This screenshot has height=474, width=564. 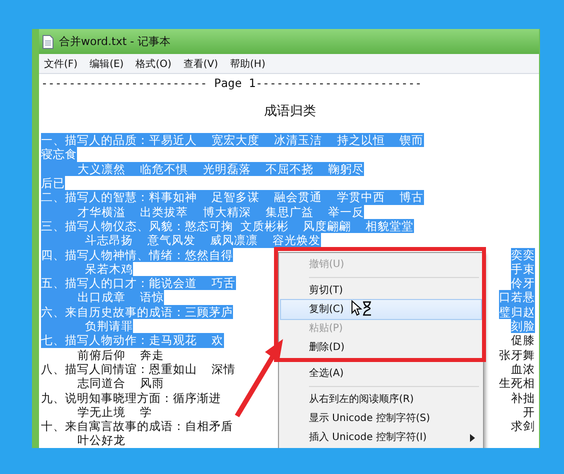 I want to click on context-menu-item: 全选(A), so click(x=381, y=373).